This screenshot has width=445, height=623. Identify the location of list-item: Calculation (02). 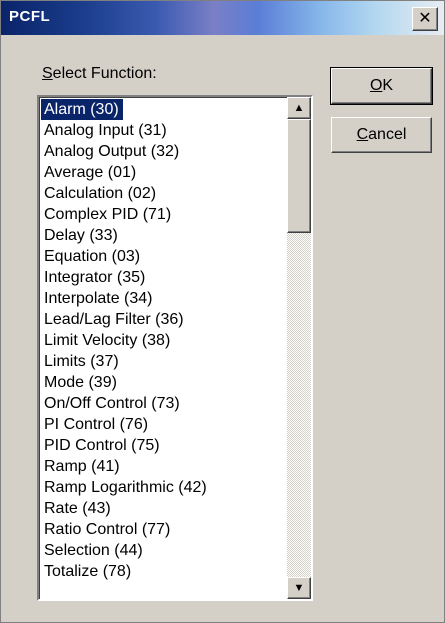
(164, 193).